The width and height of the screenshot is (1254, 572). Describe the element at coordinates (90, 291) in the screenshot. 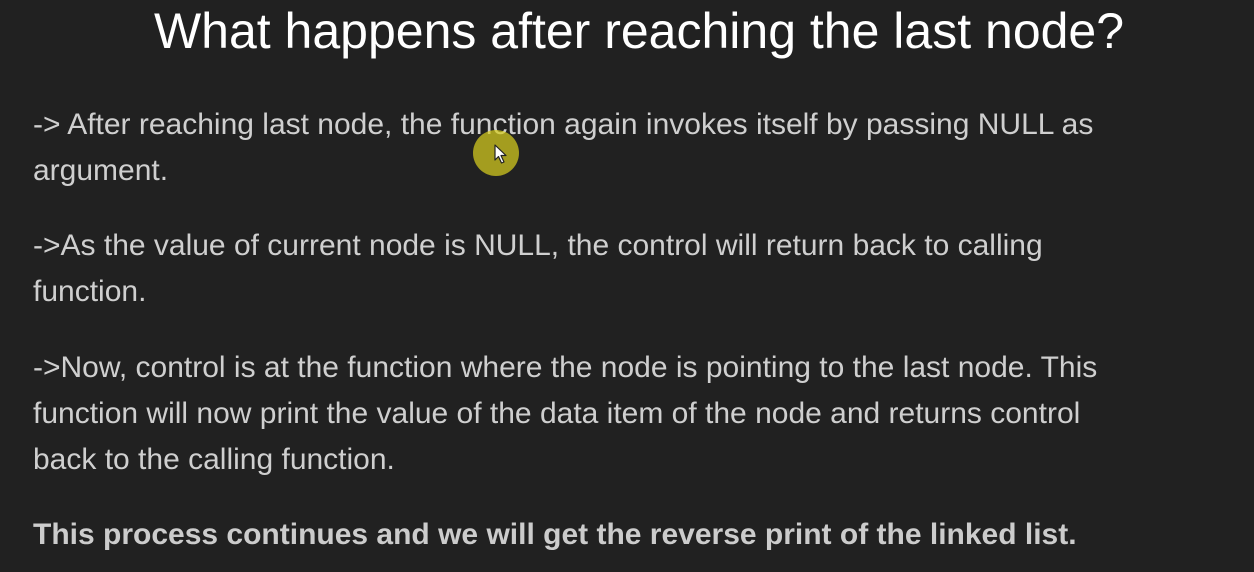

I see `paragraph-line: function.` at that location.